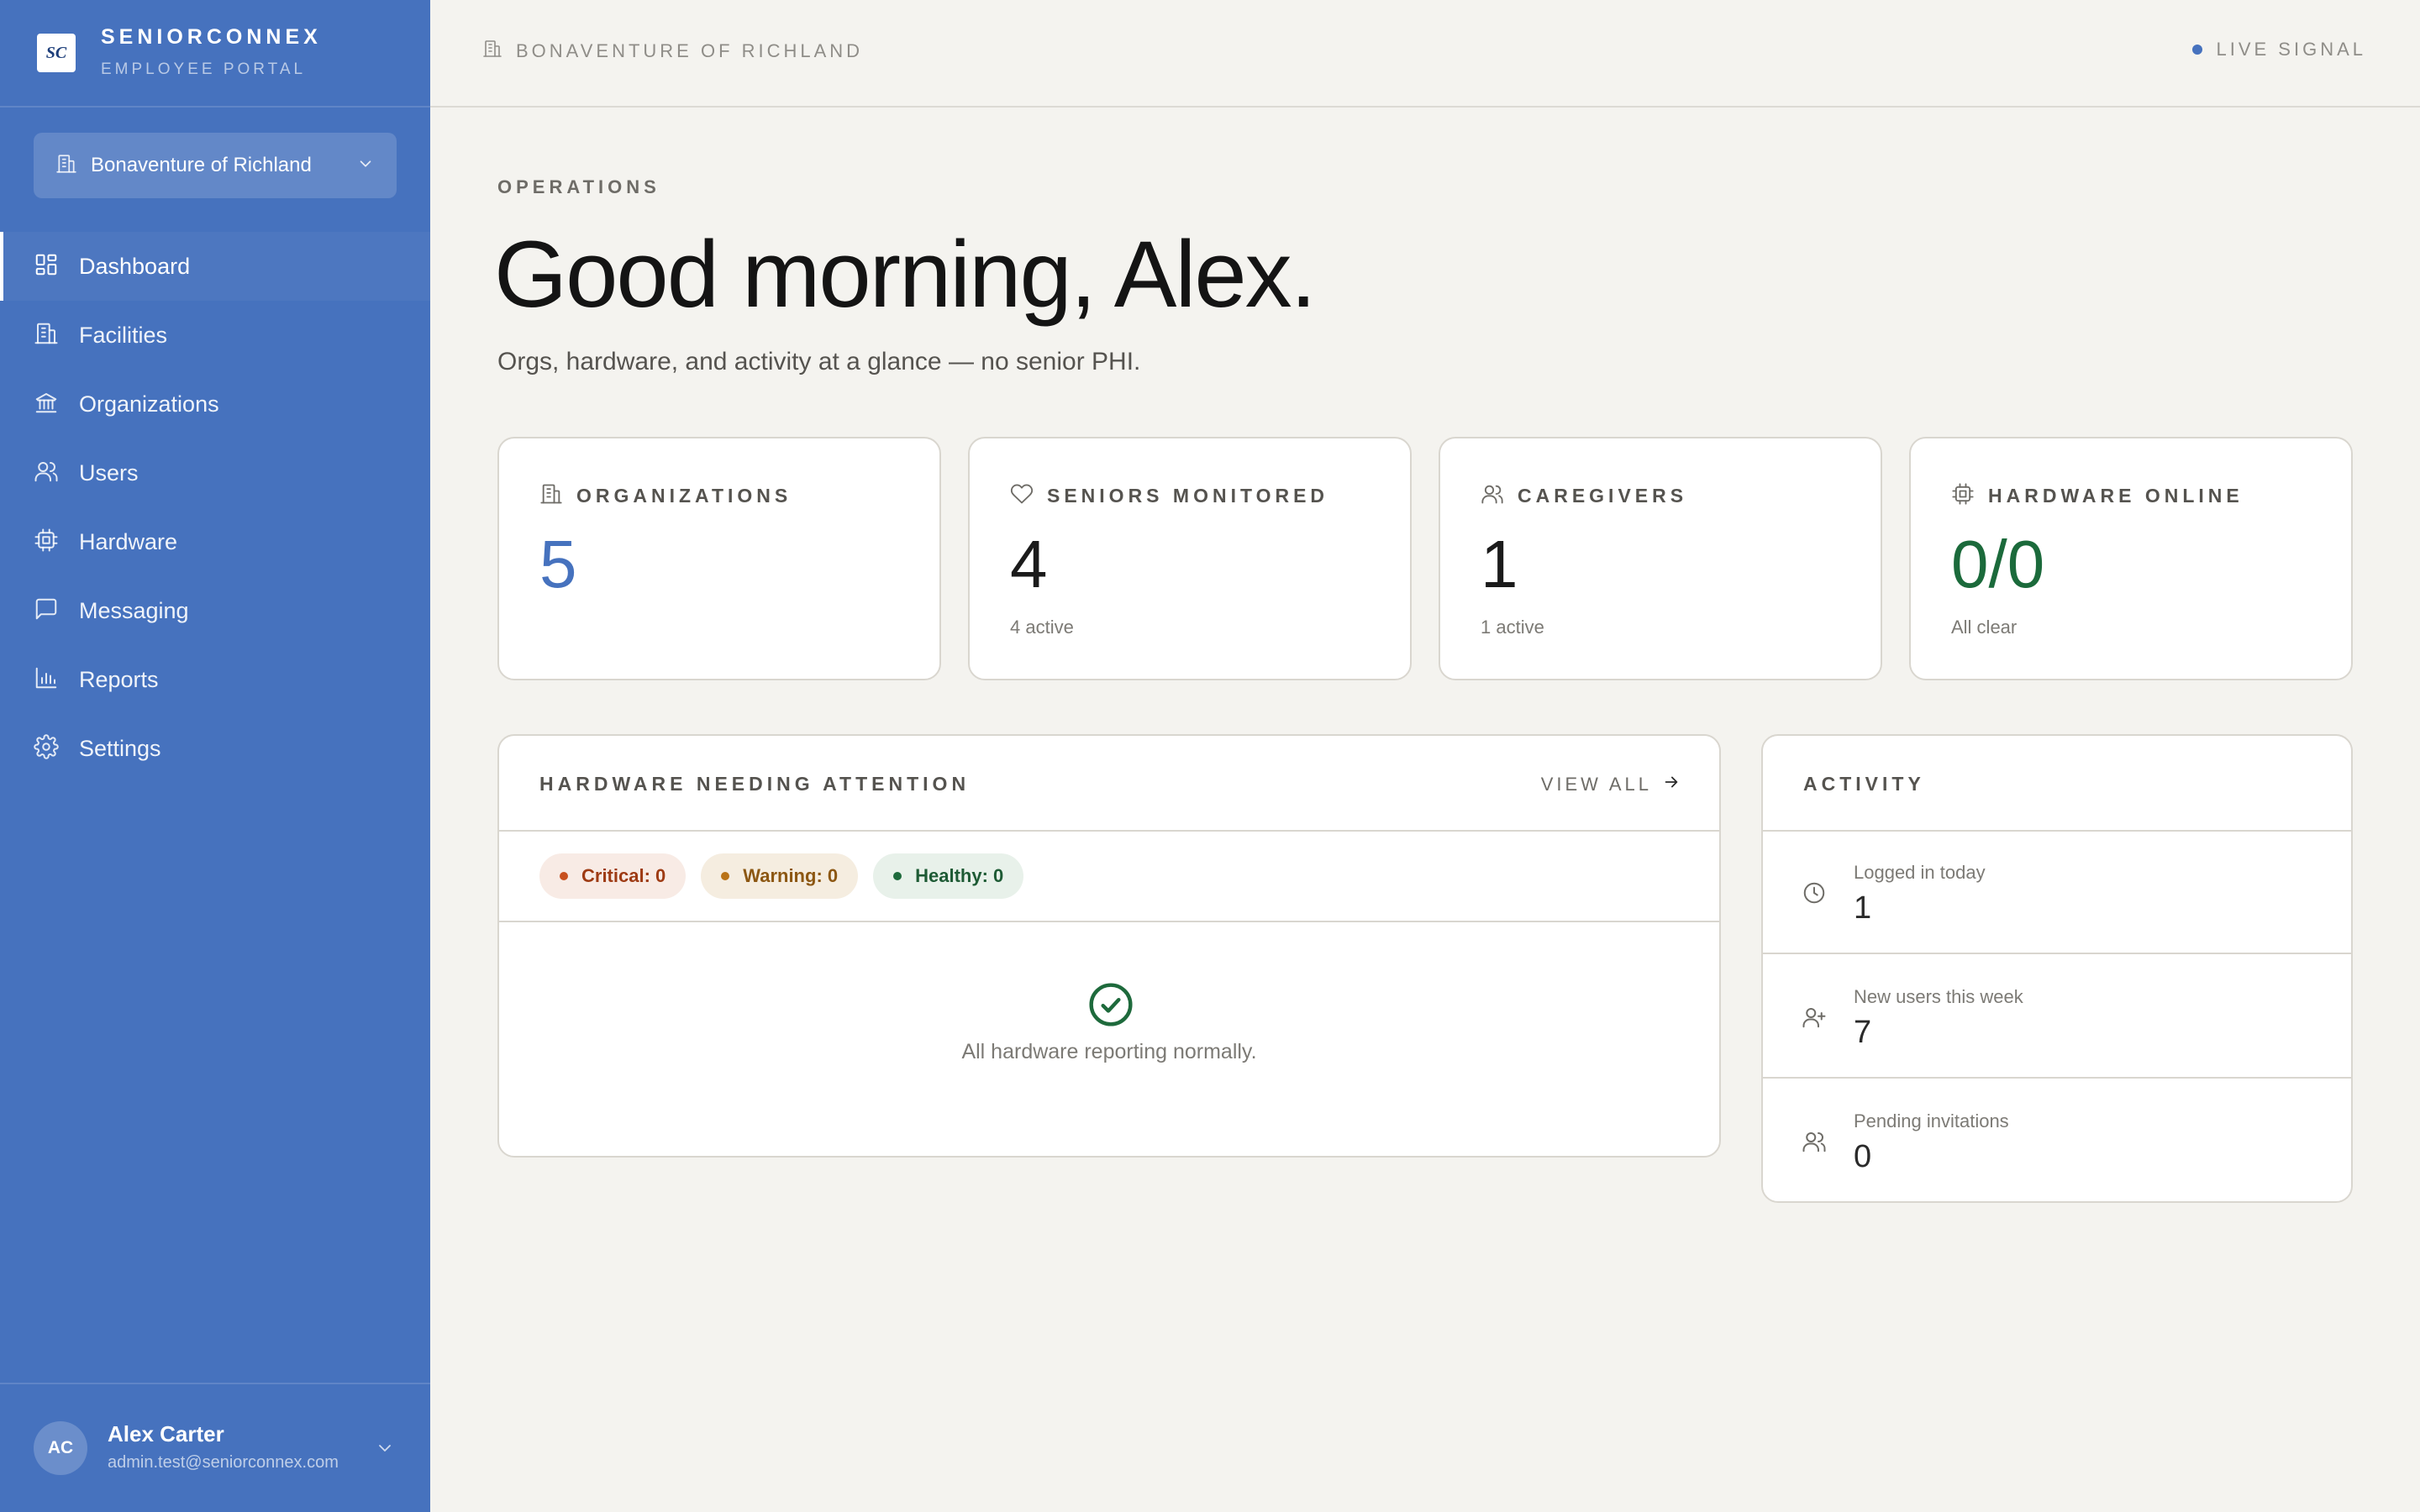 The width and height of the screenshot is (2420, 1512). I want to click on healthy-chip: Healthy: 0, so click(948, 876).